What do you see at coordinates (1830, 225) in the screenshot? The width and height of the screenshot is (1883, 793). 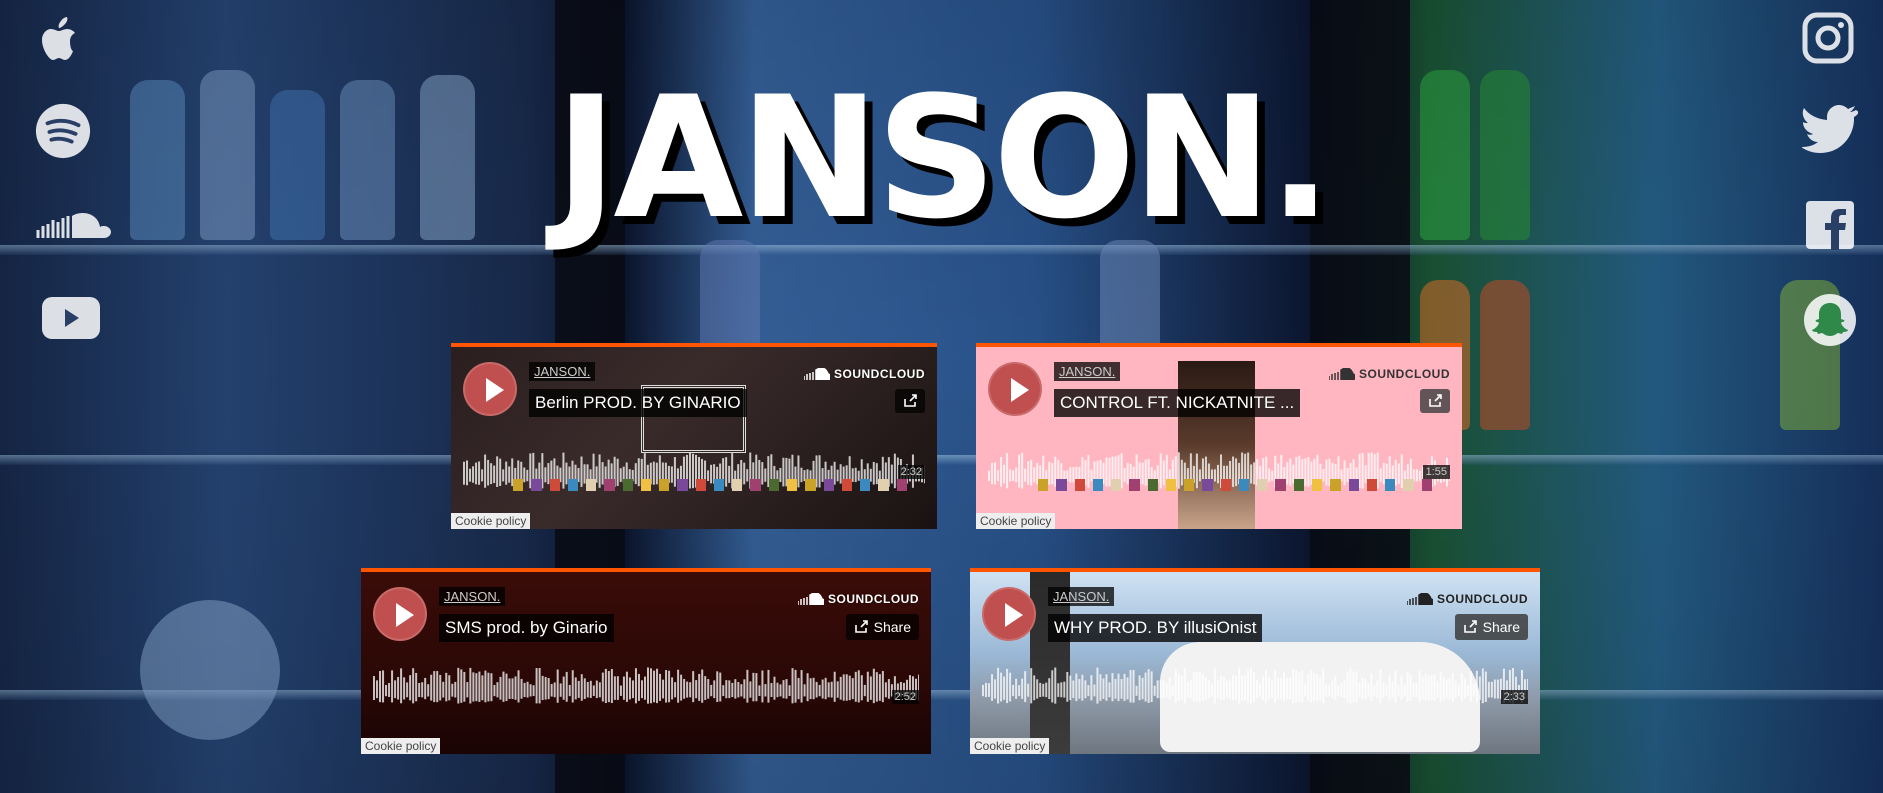 I see `facebook-icon` at bounding box center [1830, 225].